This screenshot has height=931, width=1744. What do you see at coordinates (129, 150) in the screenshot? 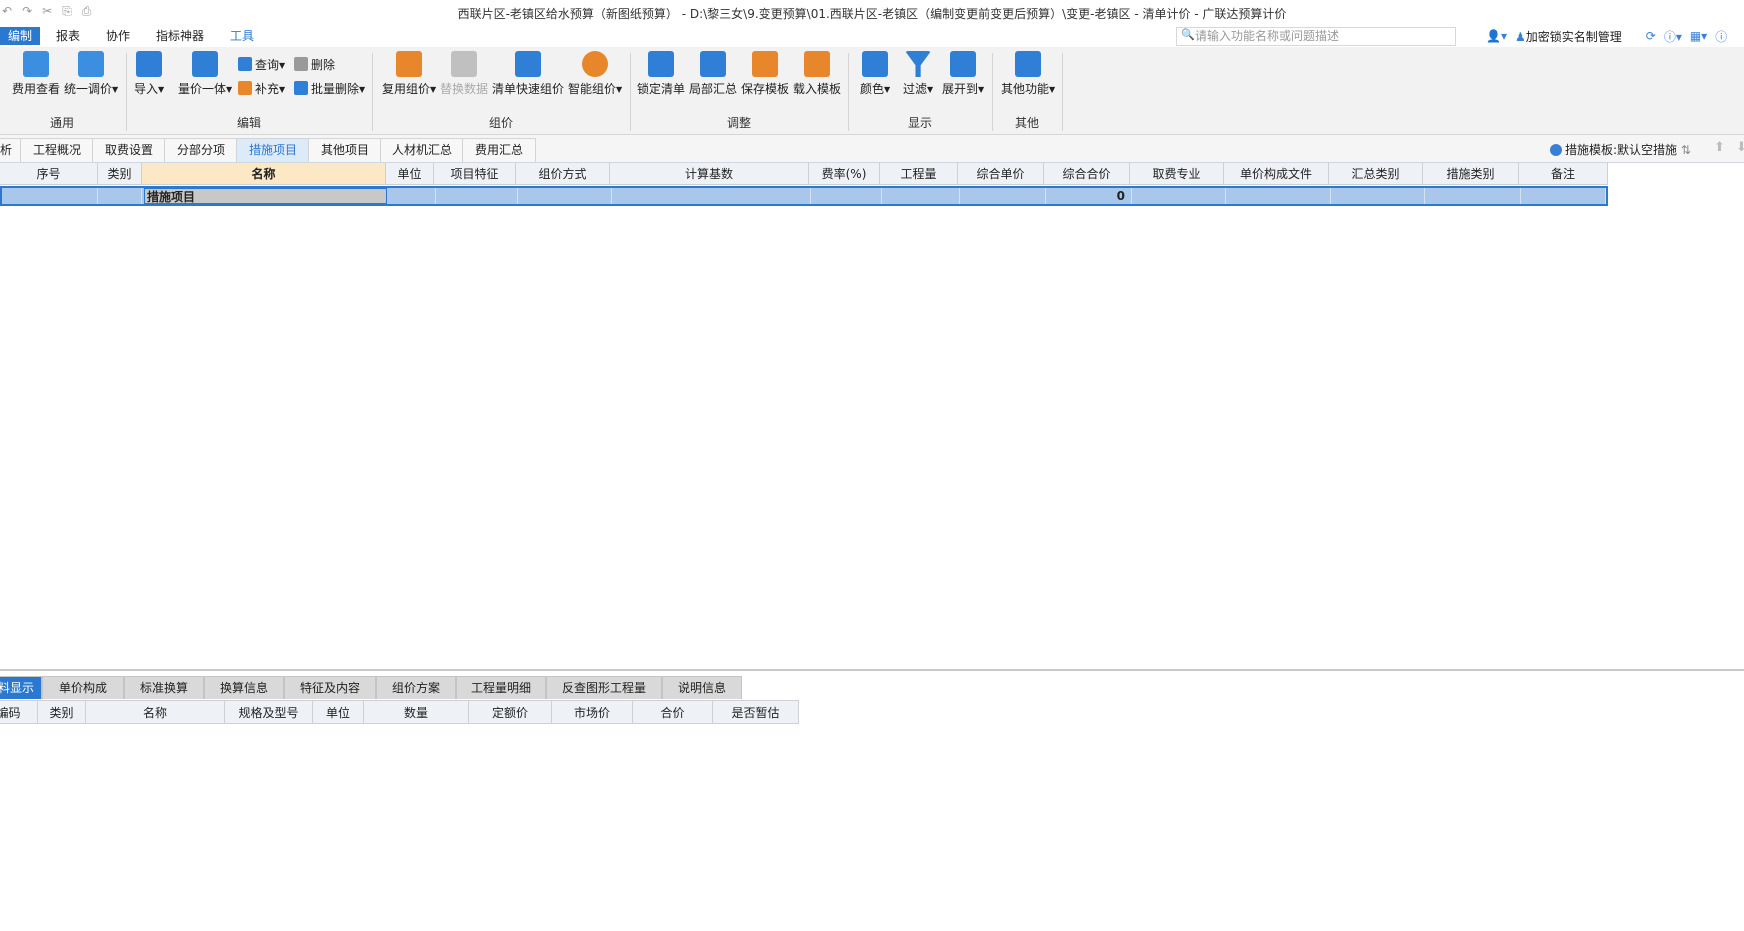
I see `tab-fee-settings: 取费设置` at bounding box center [129, 150].